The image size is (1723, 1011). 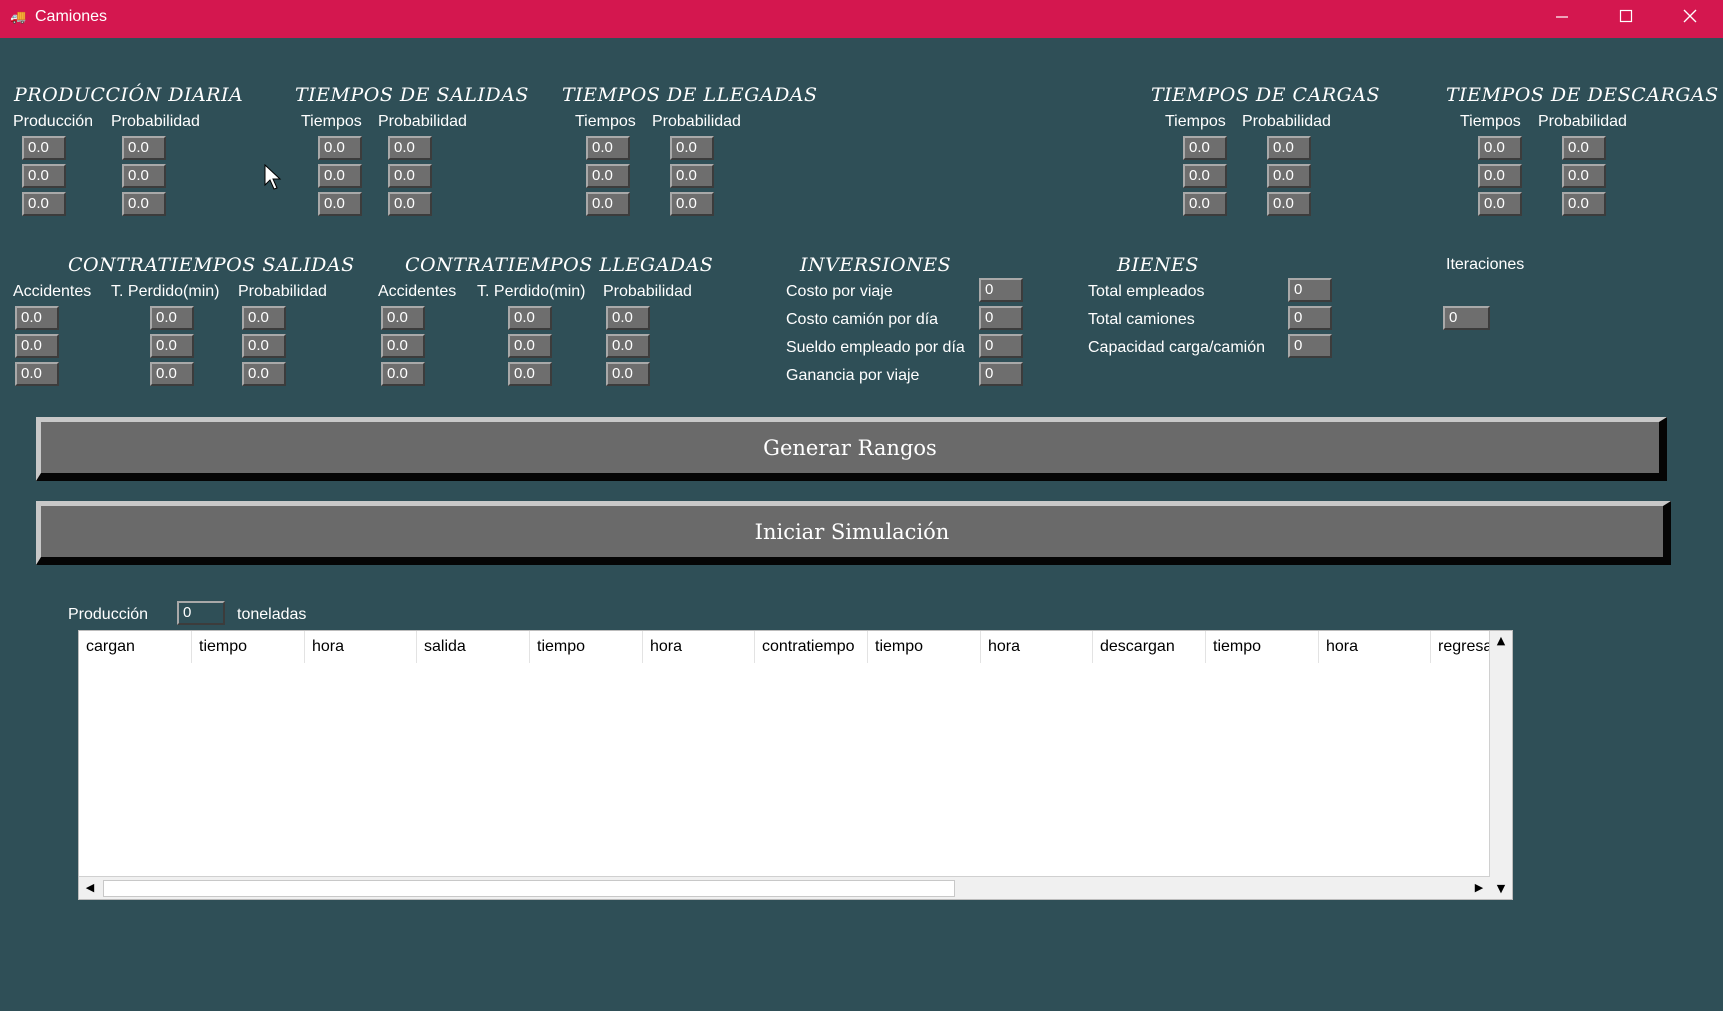 What do you see at coordinates (1690, 16) in the screenshot?
I see `close-button` at bounding box center [1690, 16].